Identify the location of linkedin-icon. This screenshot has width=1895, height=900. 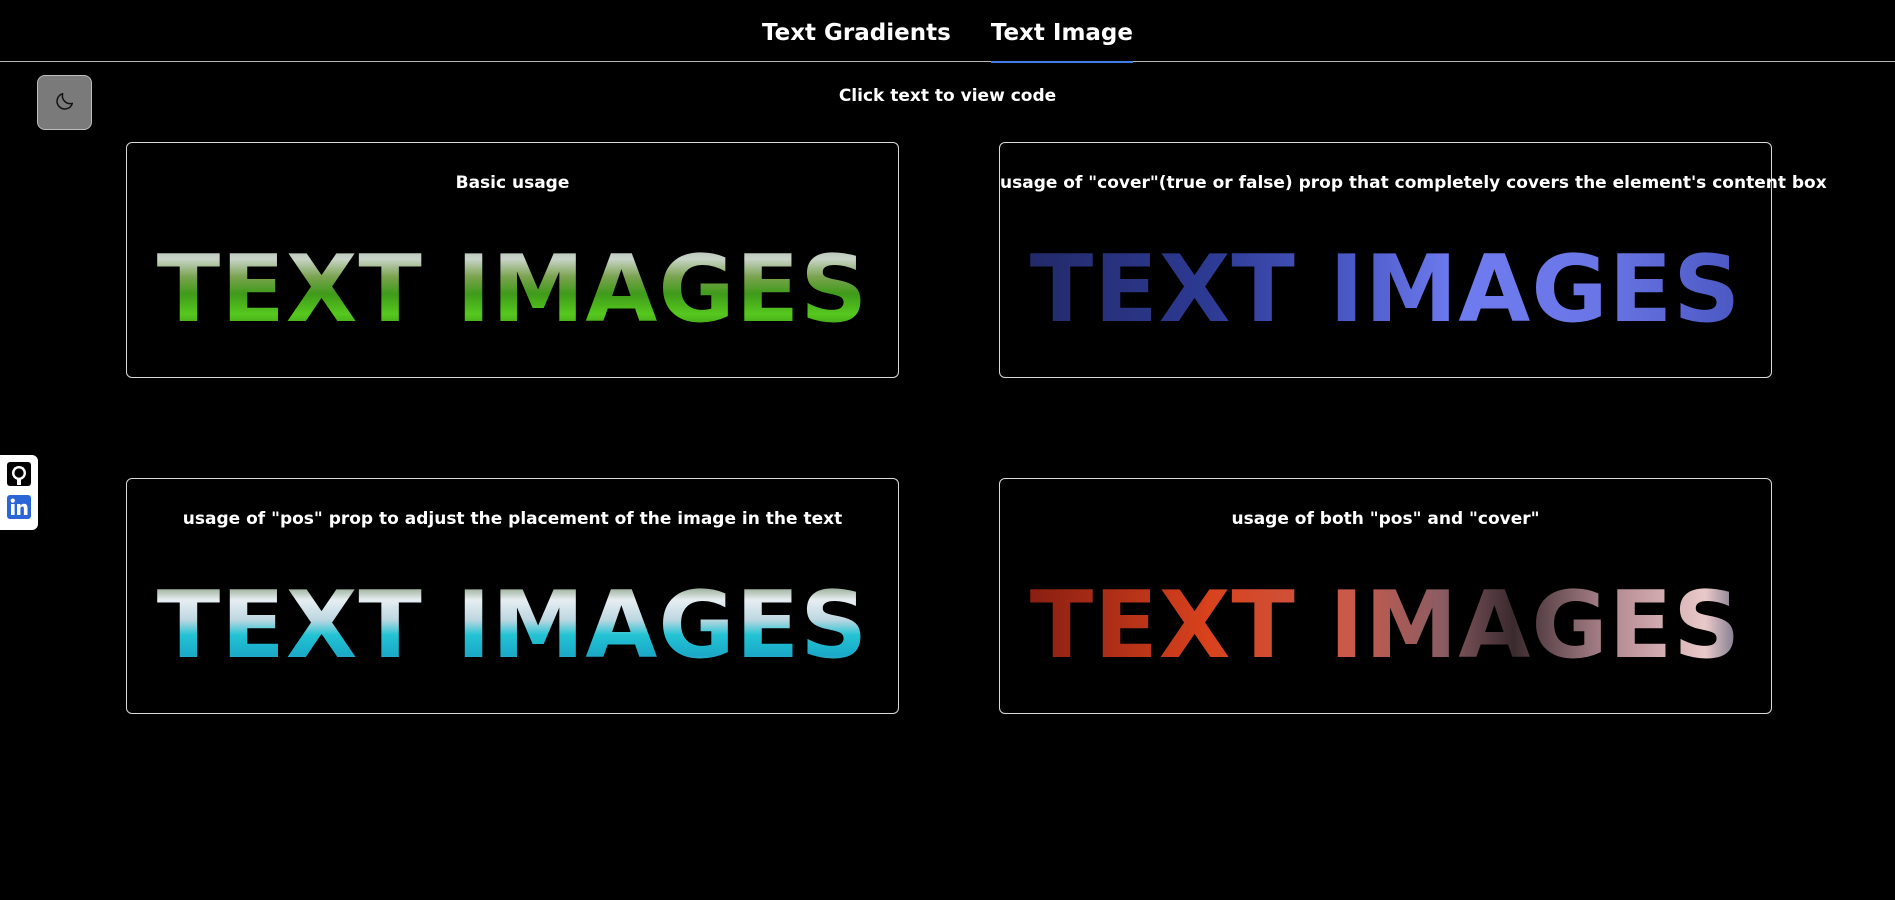
(19, 509).